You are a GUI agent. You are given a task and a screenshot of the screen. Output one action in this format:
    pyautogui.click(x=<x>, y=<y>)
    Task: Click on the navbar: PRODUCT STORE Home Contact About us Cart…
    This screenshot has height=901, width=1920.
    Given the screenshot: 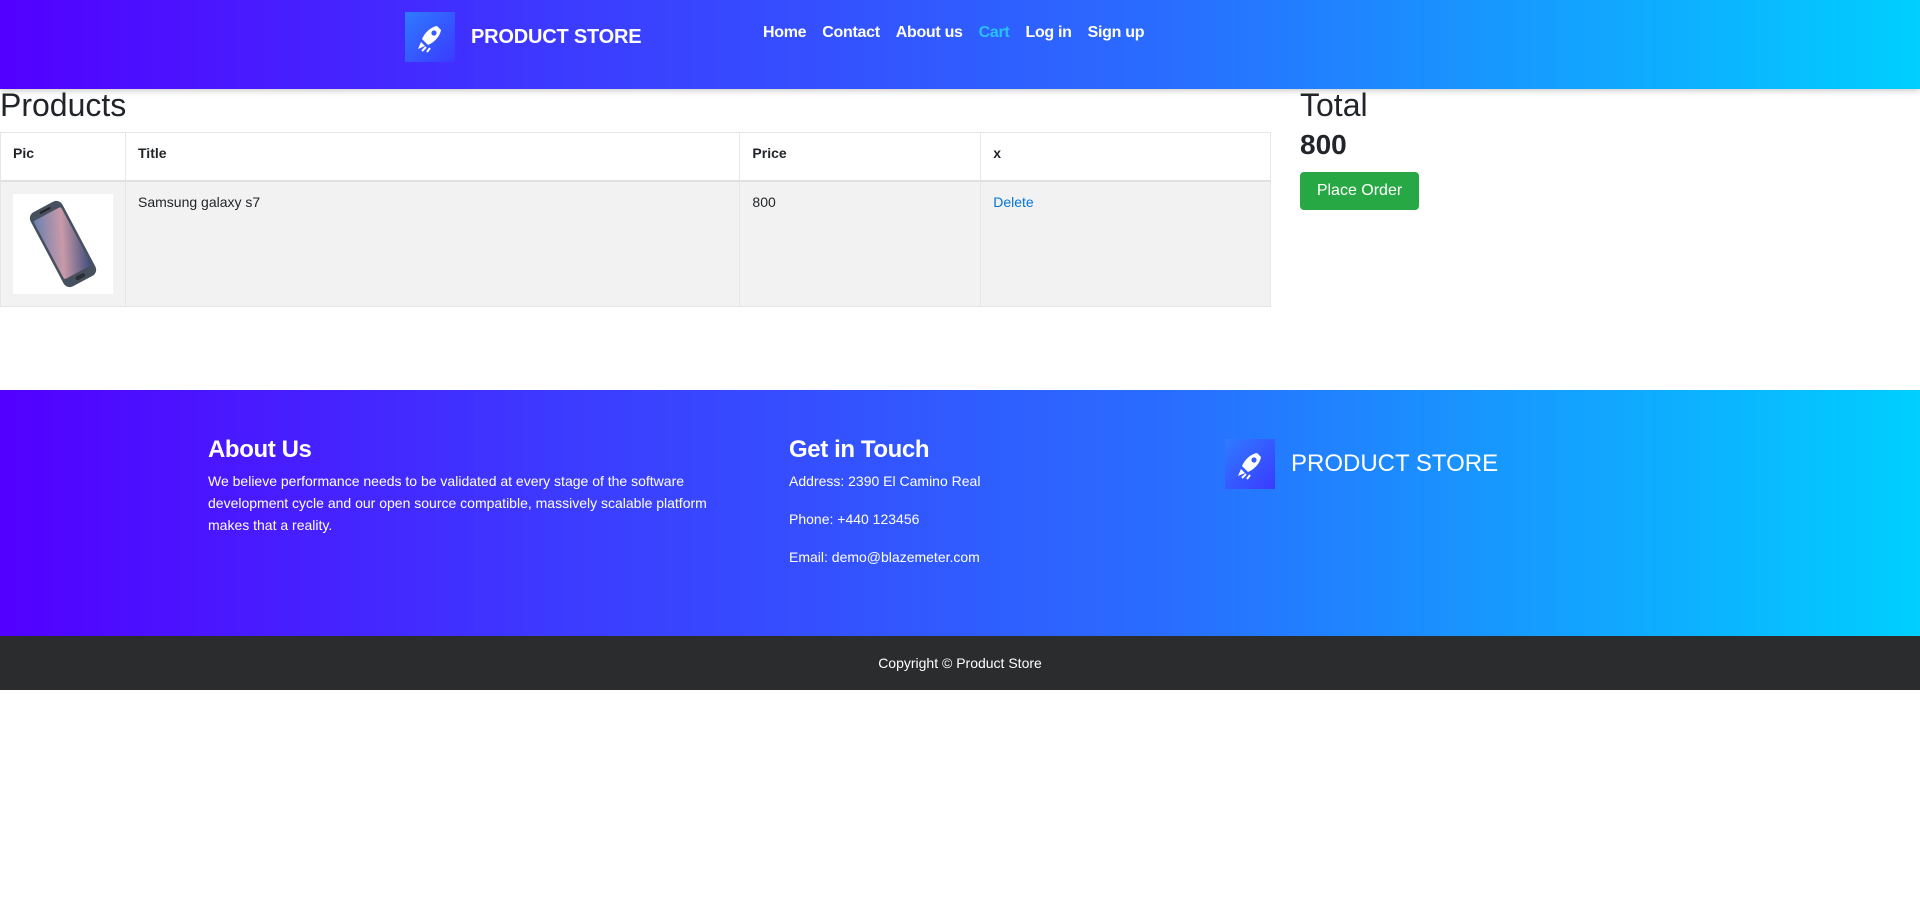 What is the action you would take?
    pyautogui.click(x=960, y=44)
    